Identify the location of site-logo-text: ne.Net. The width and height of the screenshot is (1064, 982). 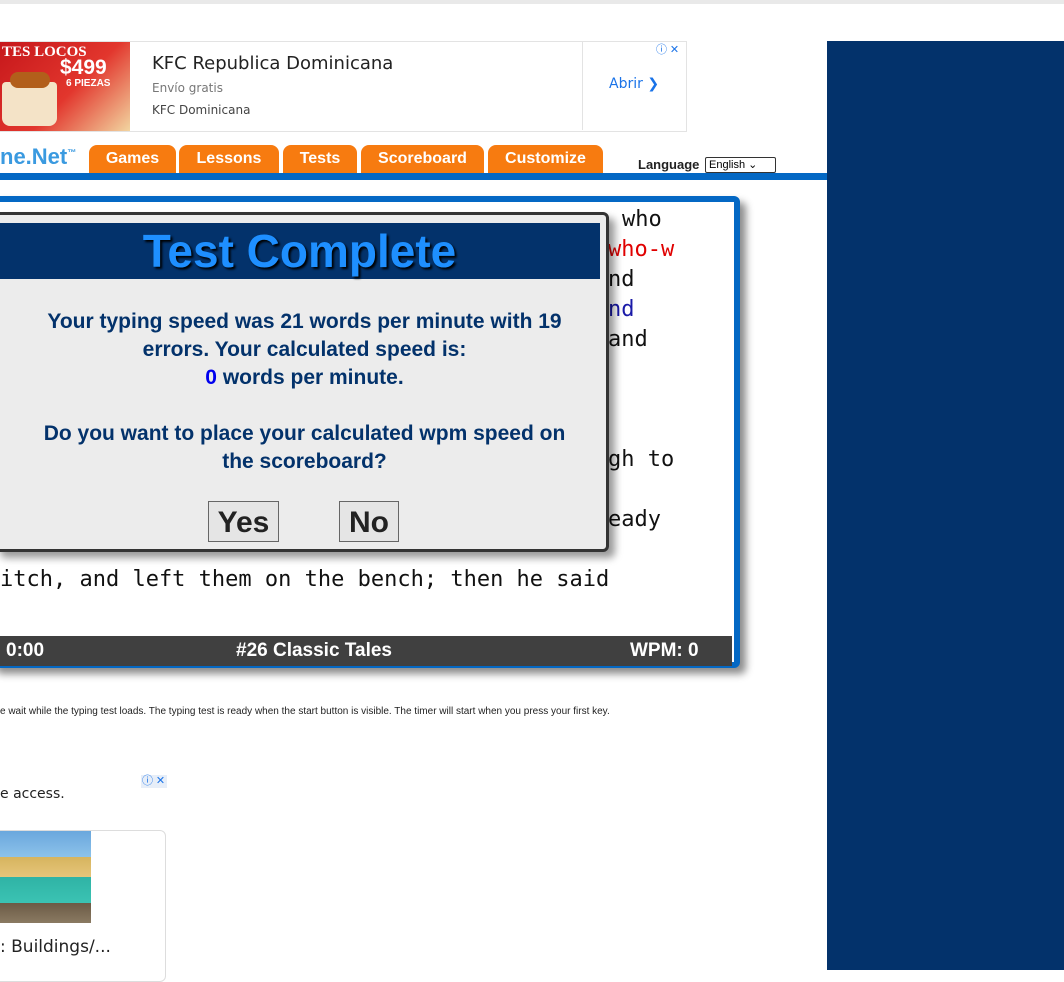
(34, 156).